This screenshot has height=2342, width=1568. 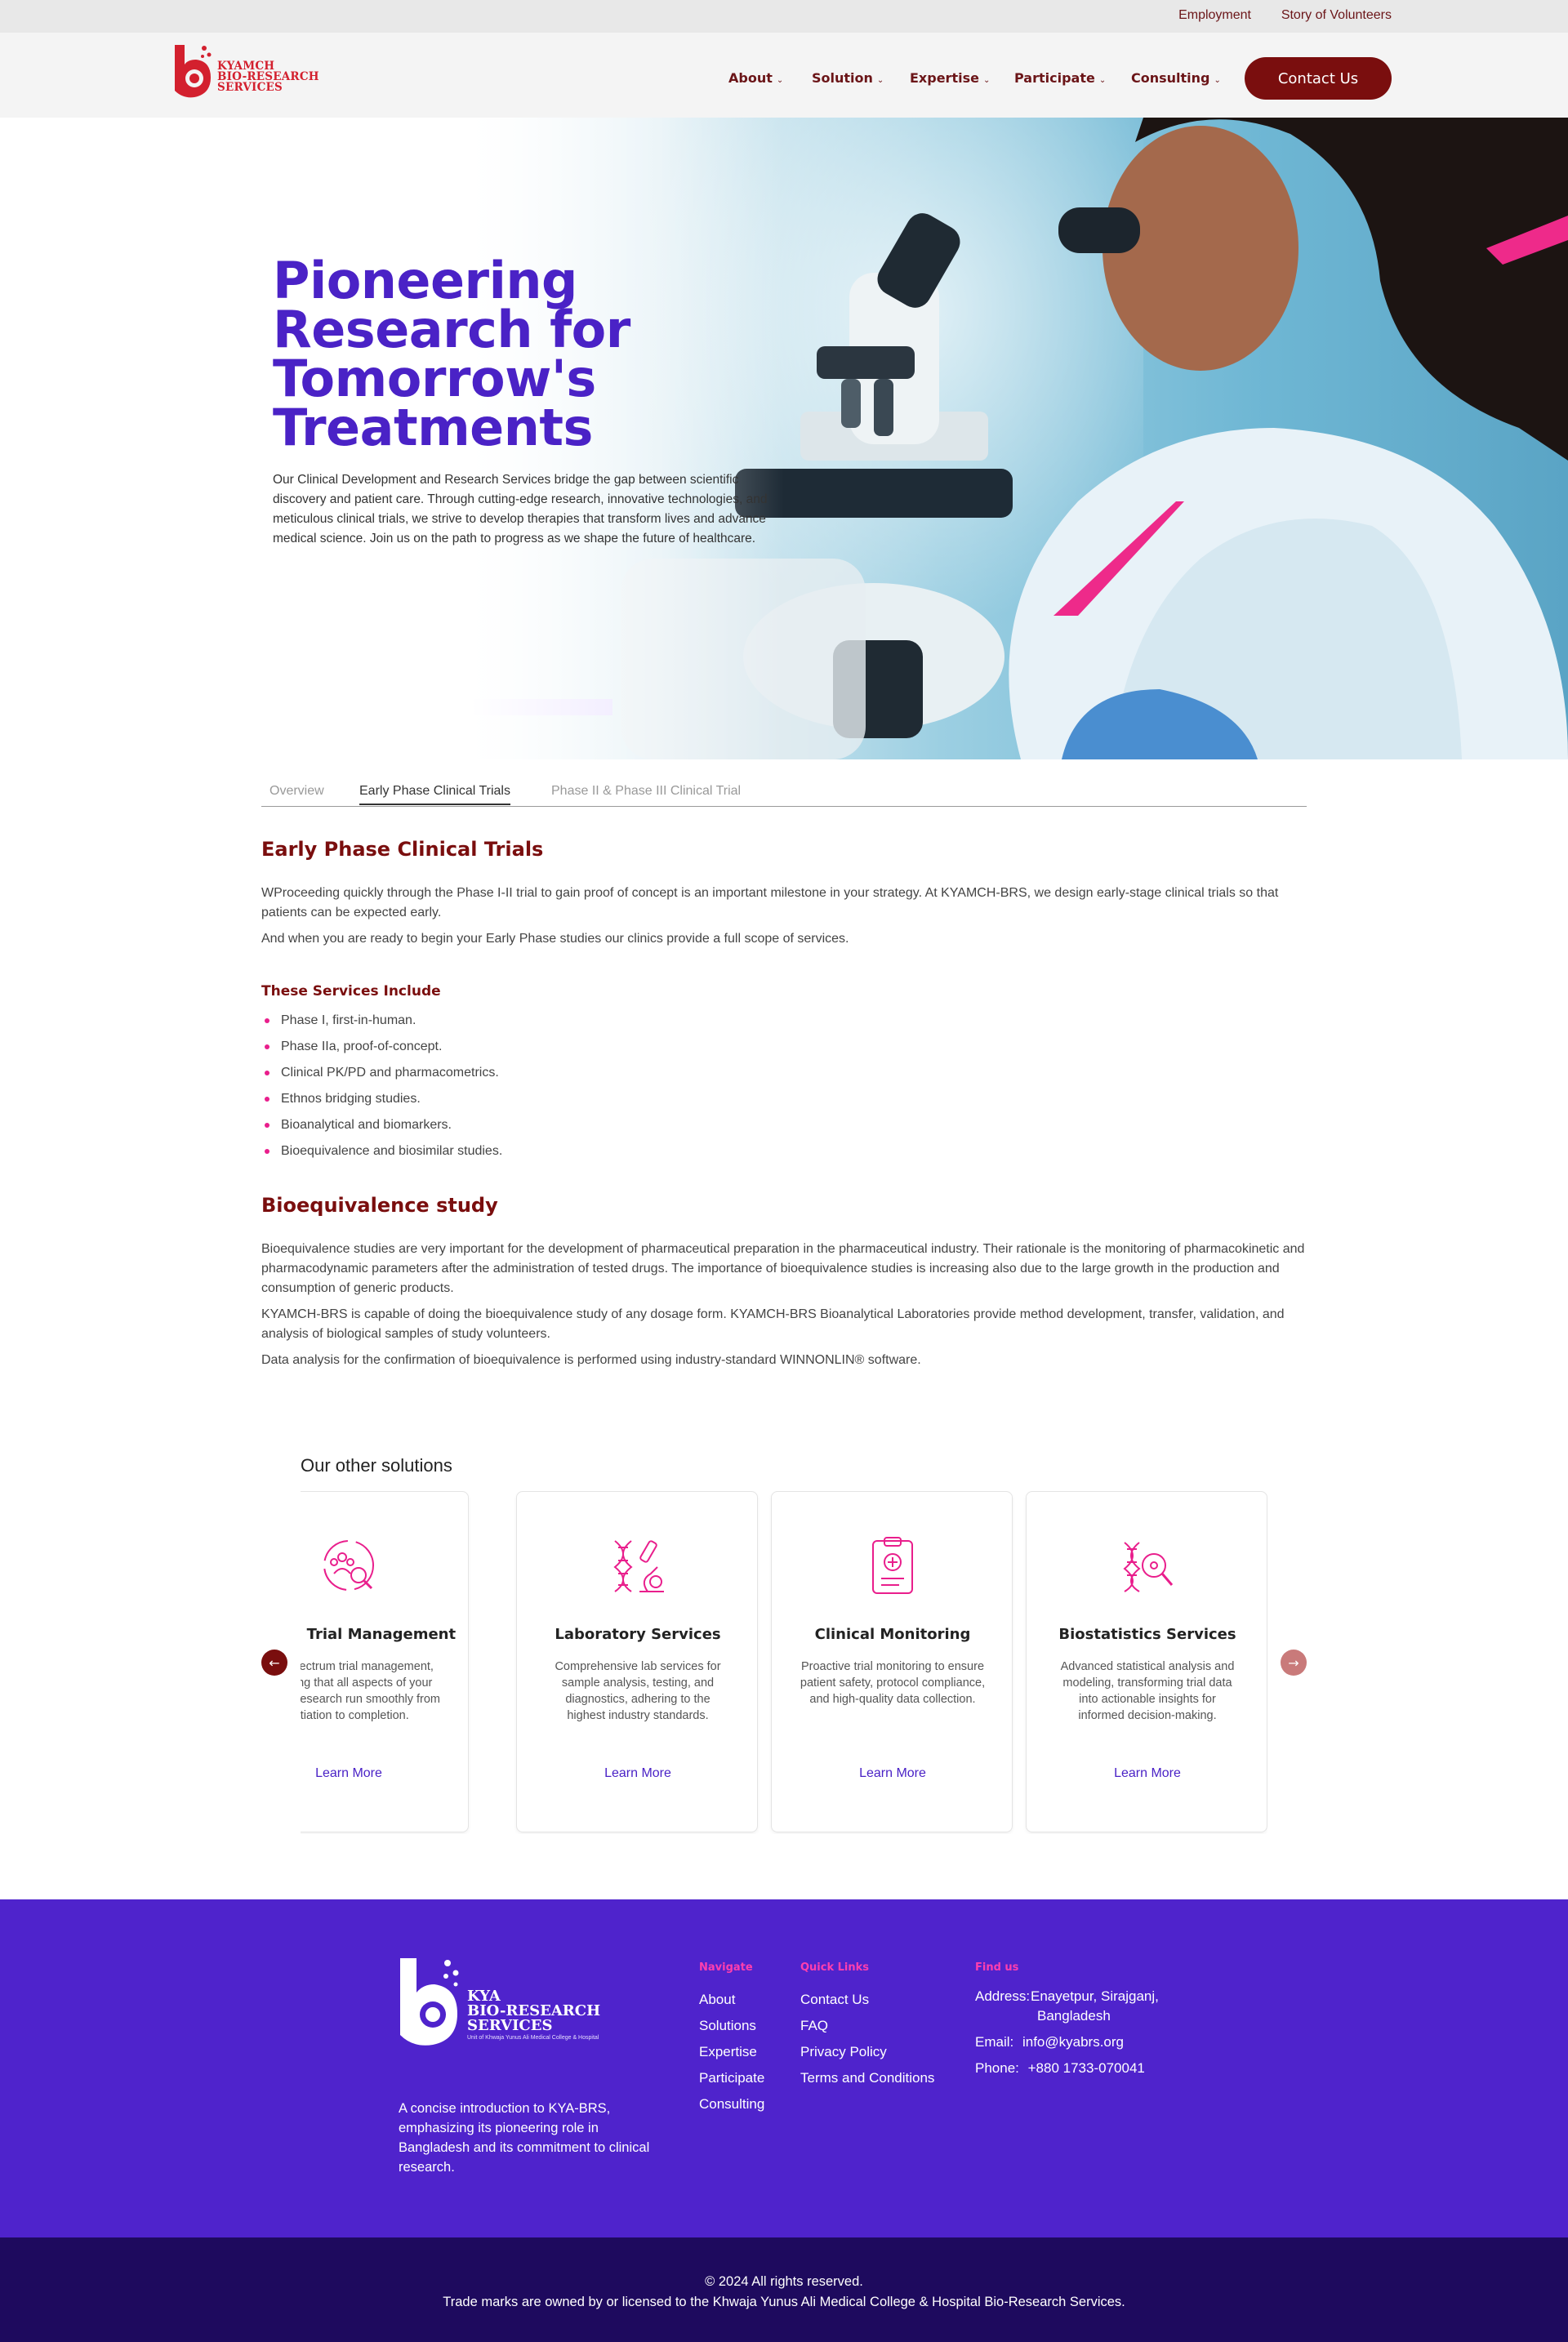 What do you see at coordinates (1214, 15) in the screenshot?
I see `employment-link: Employment` at bounding box center [1214, 15].